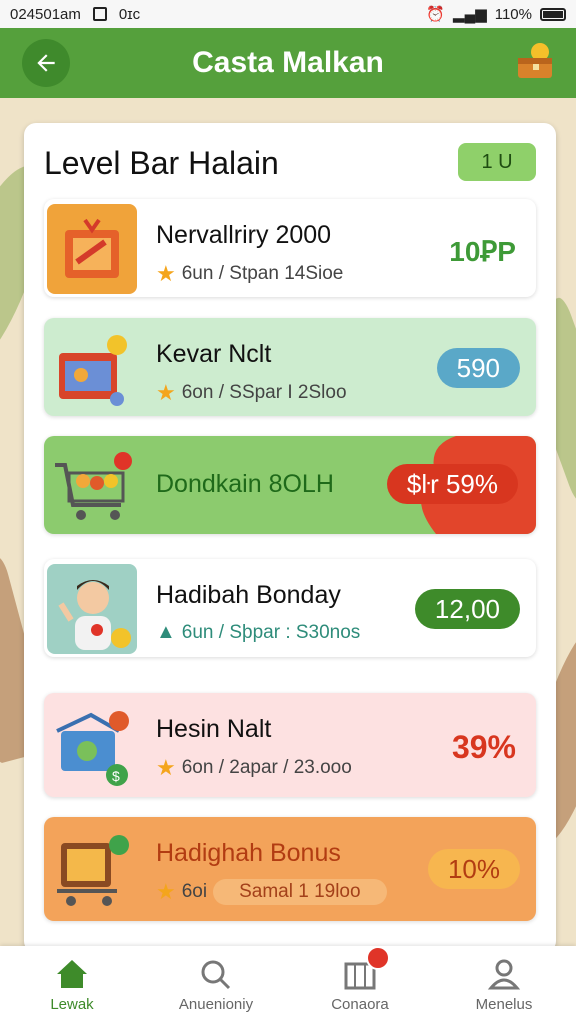  I want to click on item-meta: ★ 6un / Stpan 14Sioe, so click(249, 274).